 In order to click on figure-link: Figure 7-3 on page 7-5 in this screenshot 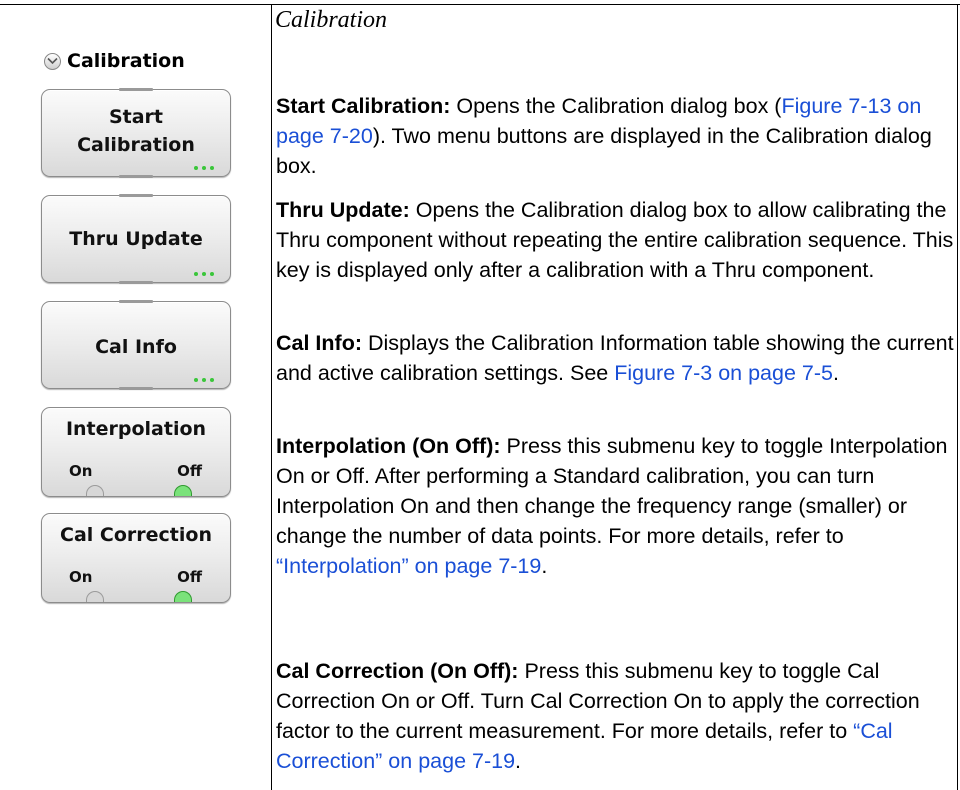, I will do `click(723, 373)`.